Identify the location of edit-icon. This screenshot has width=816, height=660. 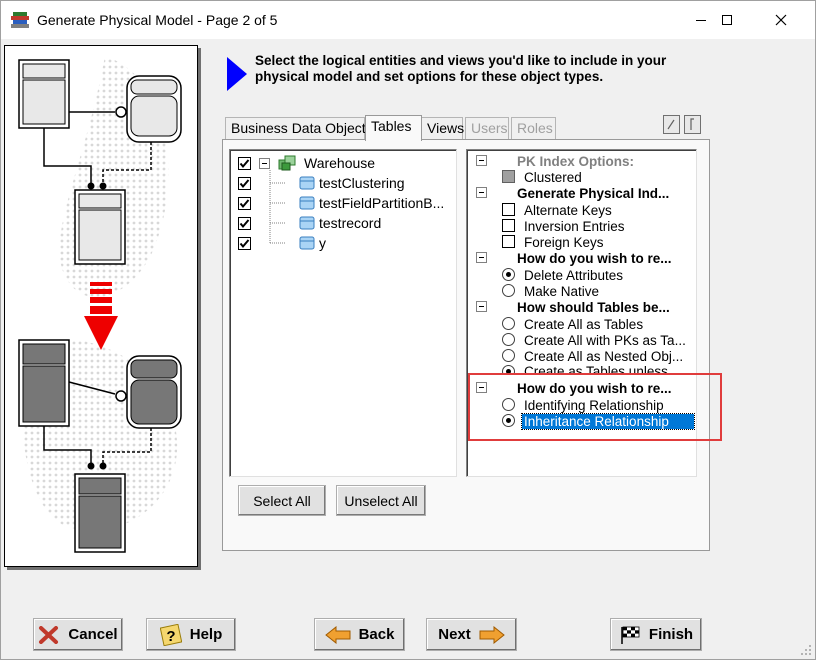
(671, 124).